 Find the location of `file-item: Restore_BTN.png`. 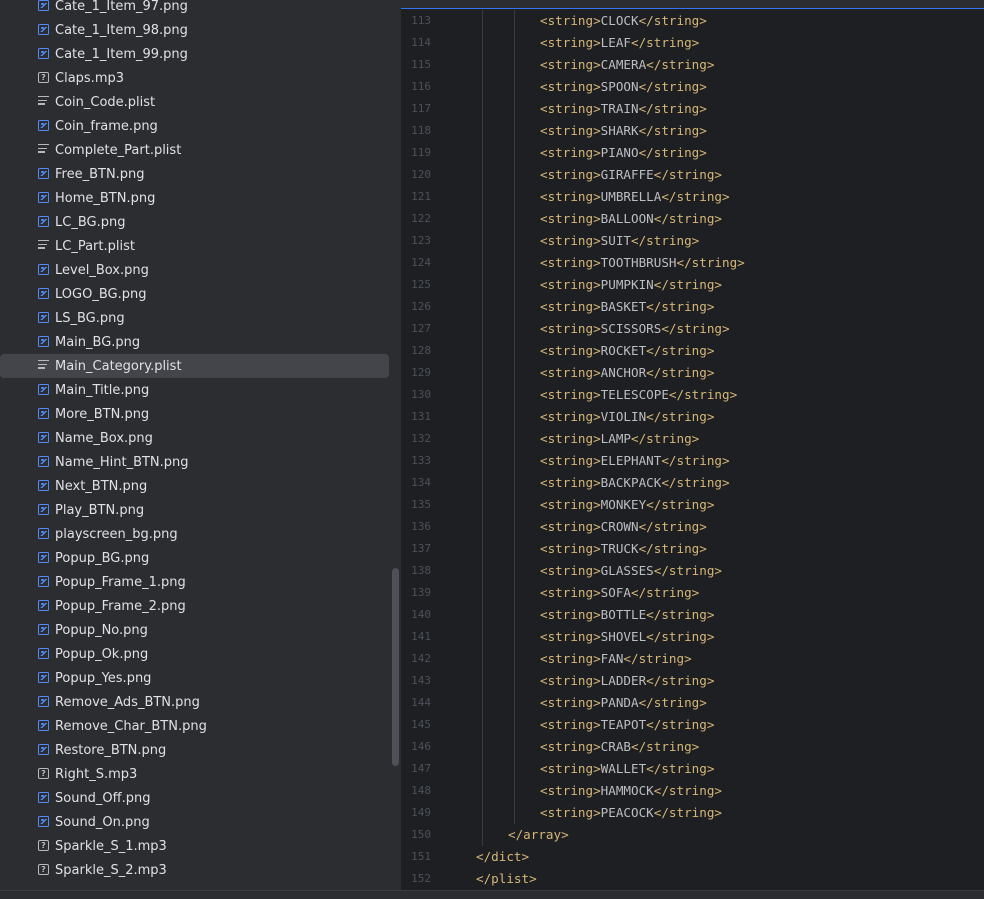

file-item: Restore_BTN.png is located at coordinates (195, 750).